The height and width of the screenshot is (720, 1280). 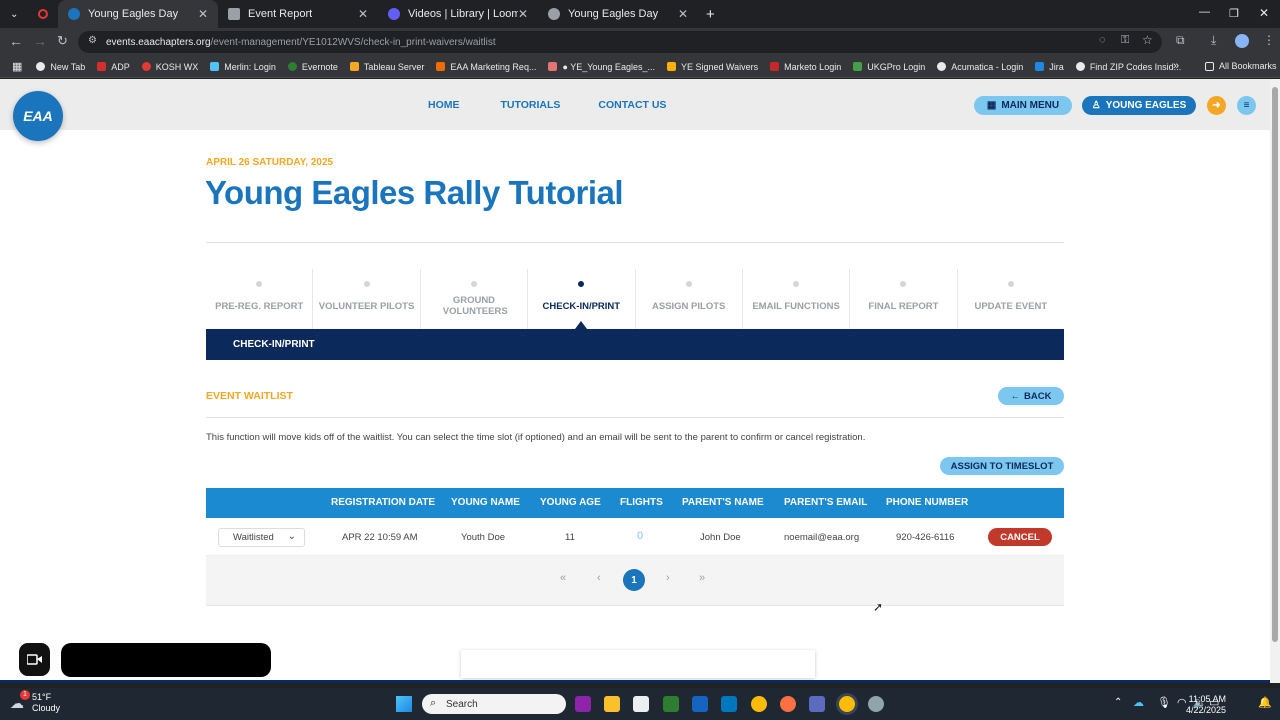 What do you see at coordinates (889, 67) in the screenshot?
I see `bookmark-item: UKGPro Login` at bounding box center [889, 67].